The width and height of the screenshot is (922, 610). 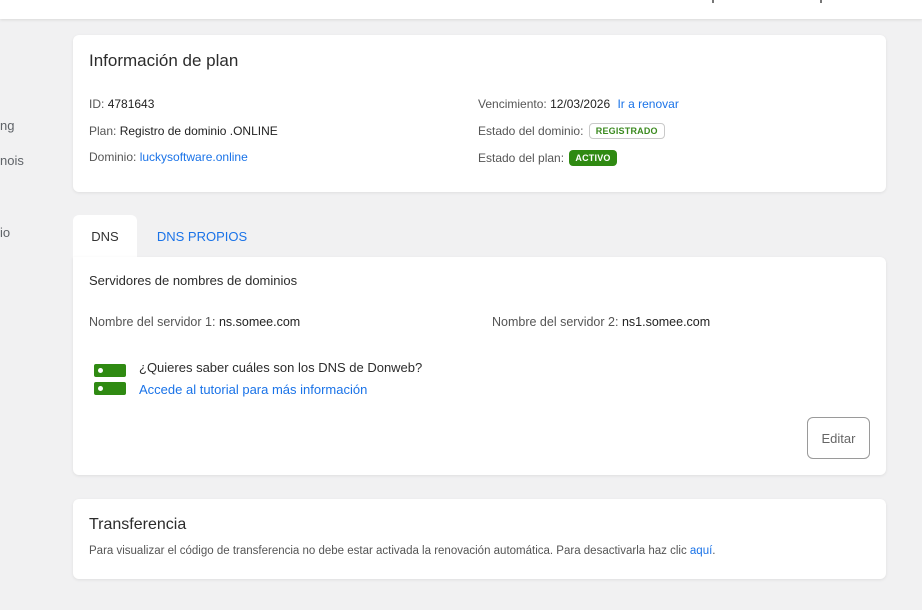 I want to click on transfer-period: ., so click(x=714, y=551).